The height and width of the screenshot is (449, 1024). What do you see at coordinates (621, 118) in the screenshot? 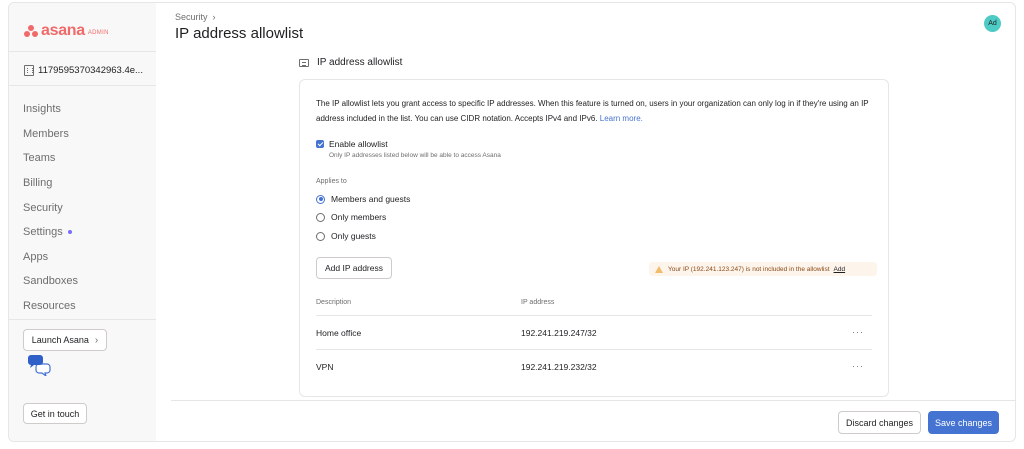
I see `learn-more-link: Learn more.` at bounding box center [621, 118].